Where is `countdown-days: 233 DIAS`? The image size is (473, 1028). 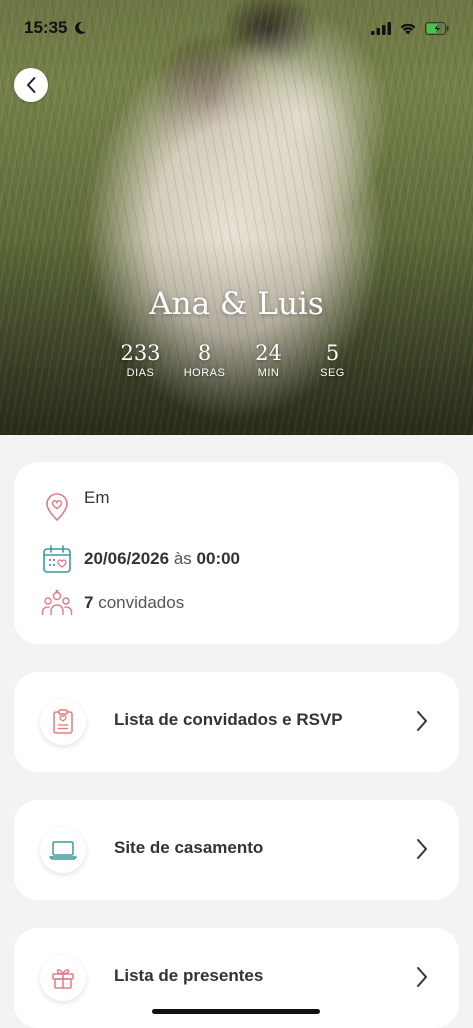
countdown-days: 233 DIAS is located at coordinates (140, 360).